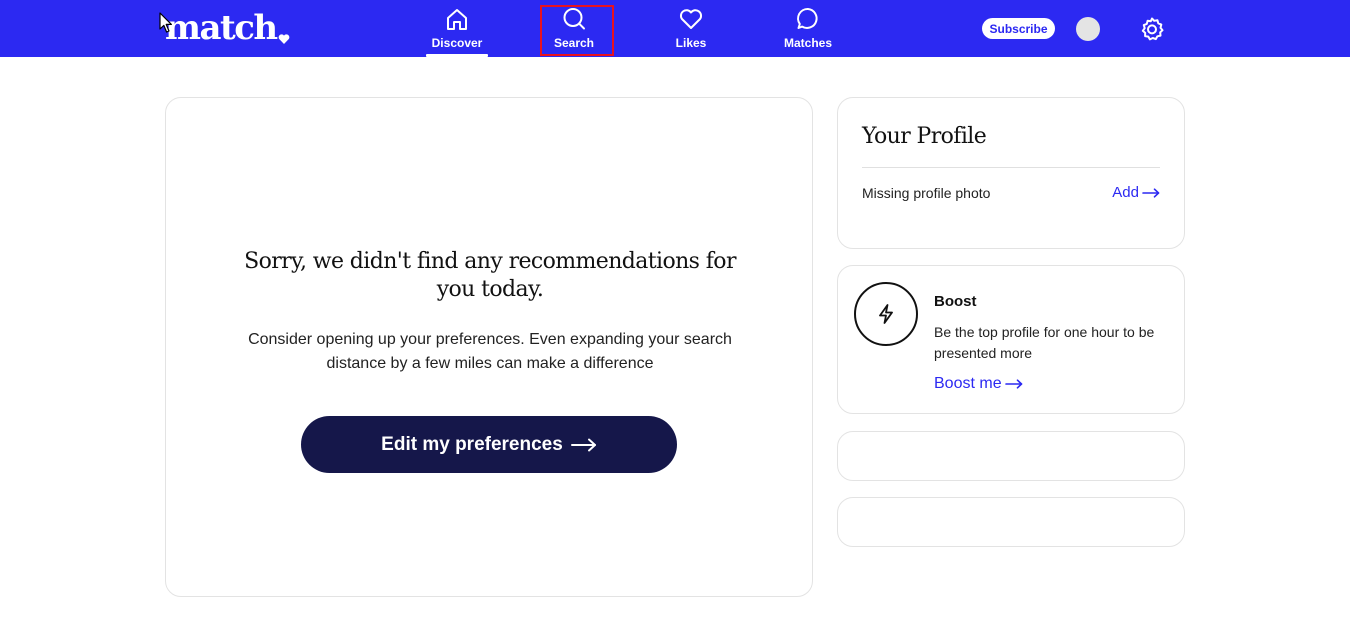 This screenshot has height=617, width=1350. I want to click on chat-bubble-icon, so click(807, 18).